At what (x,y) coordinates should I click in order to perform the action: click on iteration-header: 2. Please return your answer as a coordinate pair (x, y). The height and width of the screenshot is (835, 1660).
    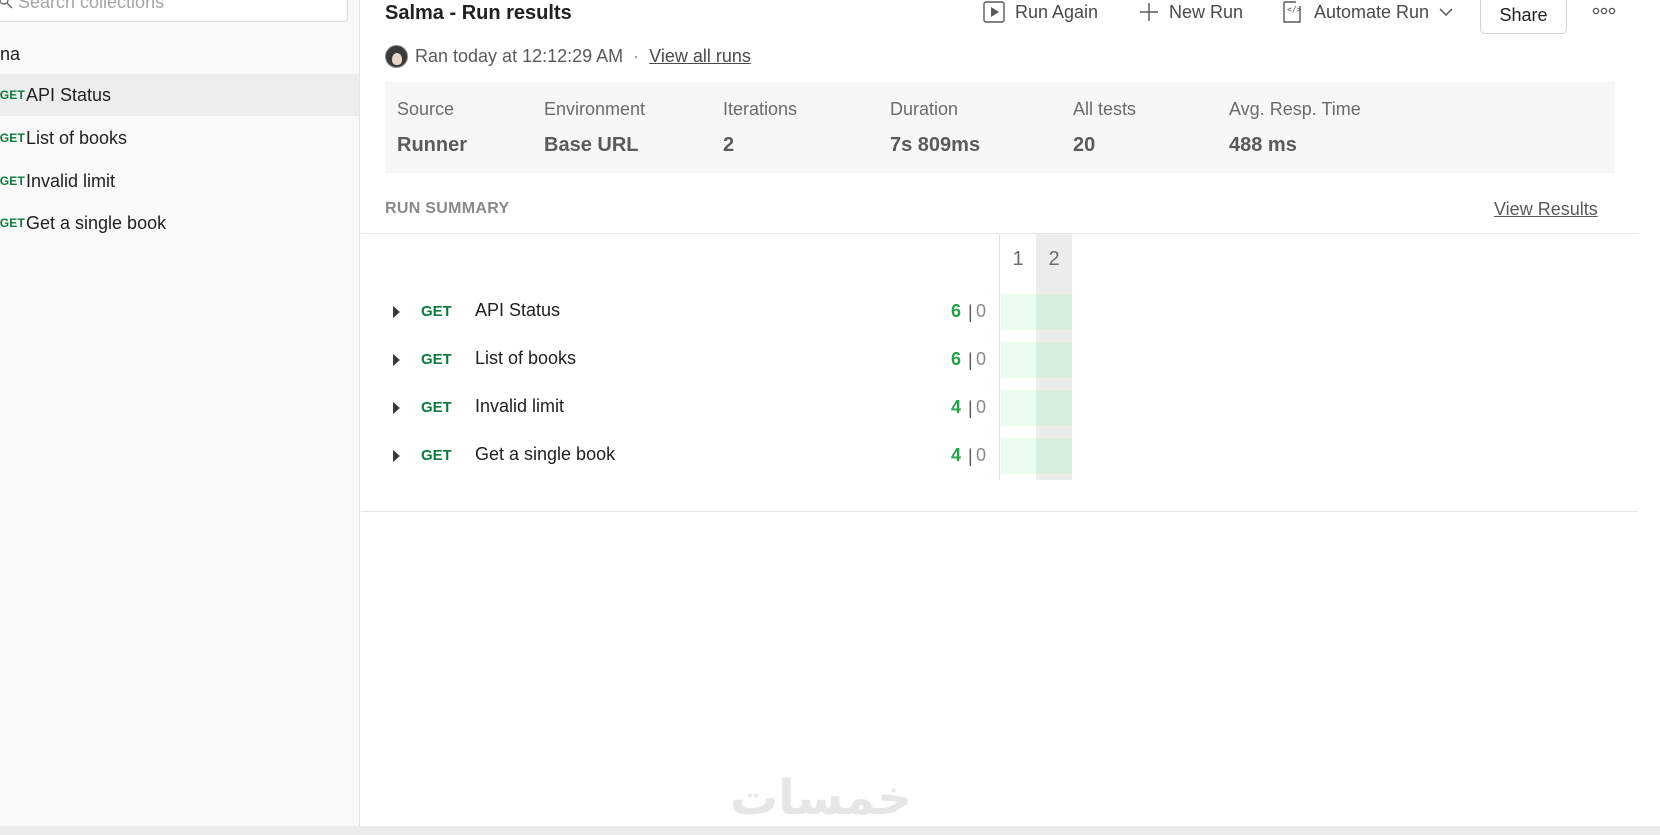
    Looking at the image, I should click on (1054, 259).